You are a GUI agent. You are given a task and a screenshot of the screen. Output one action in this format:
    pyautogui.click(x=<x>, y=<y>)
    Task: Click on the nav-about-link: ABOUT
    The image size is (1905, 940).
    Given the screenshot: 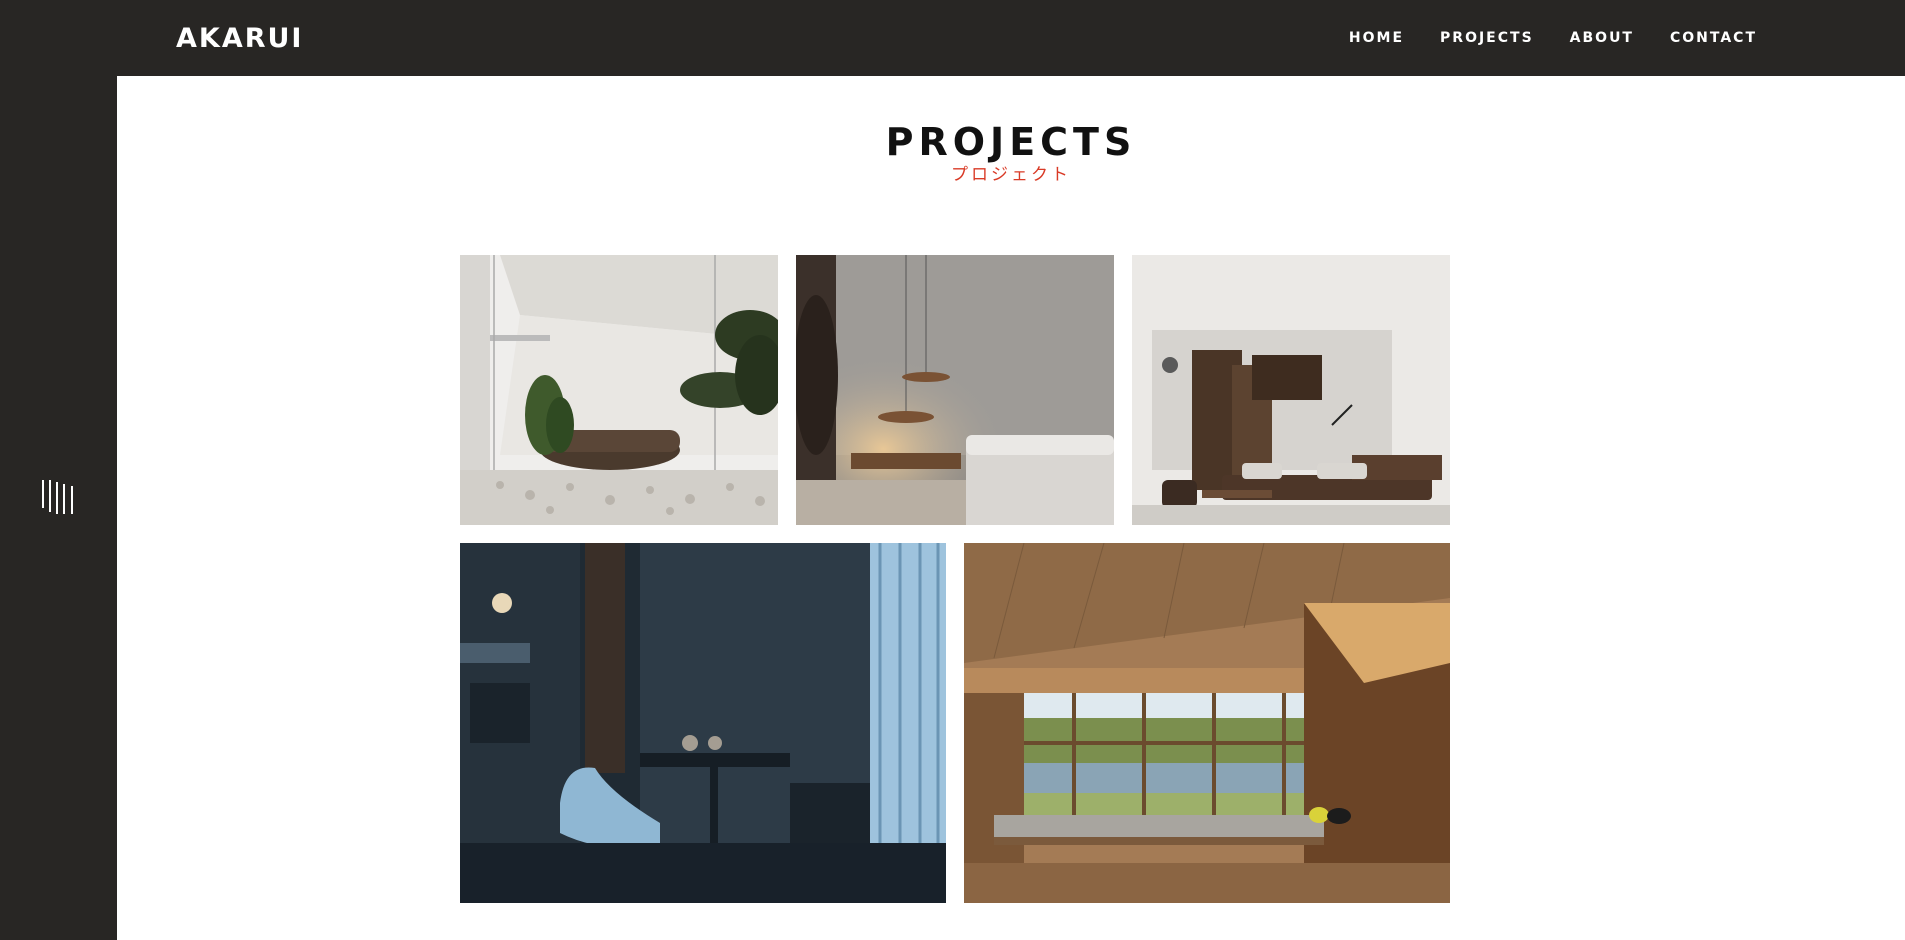 What is the action you would take?
    pyautogui.click(x=1602, y=38)
    